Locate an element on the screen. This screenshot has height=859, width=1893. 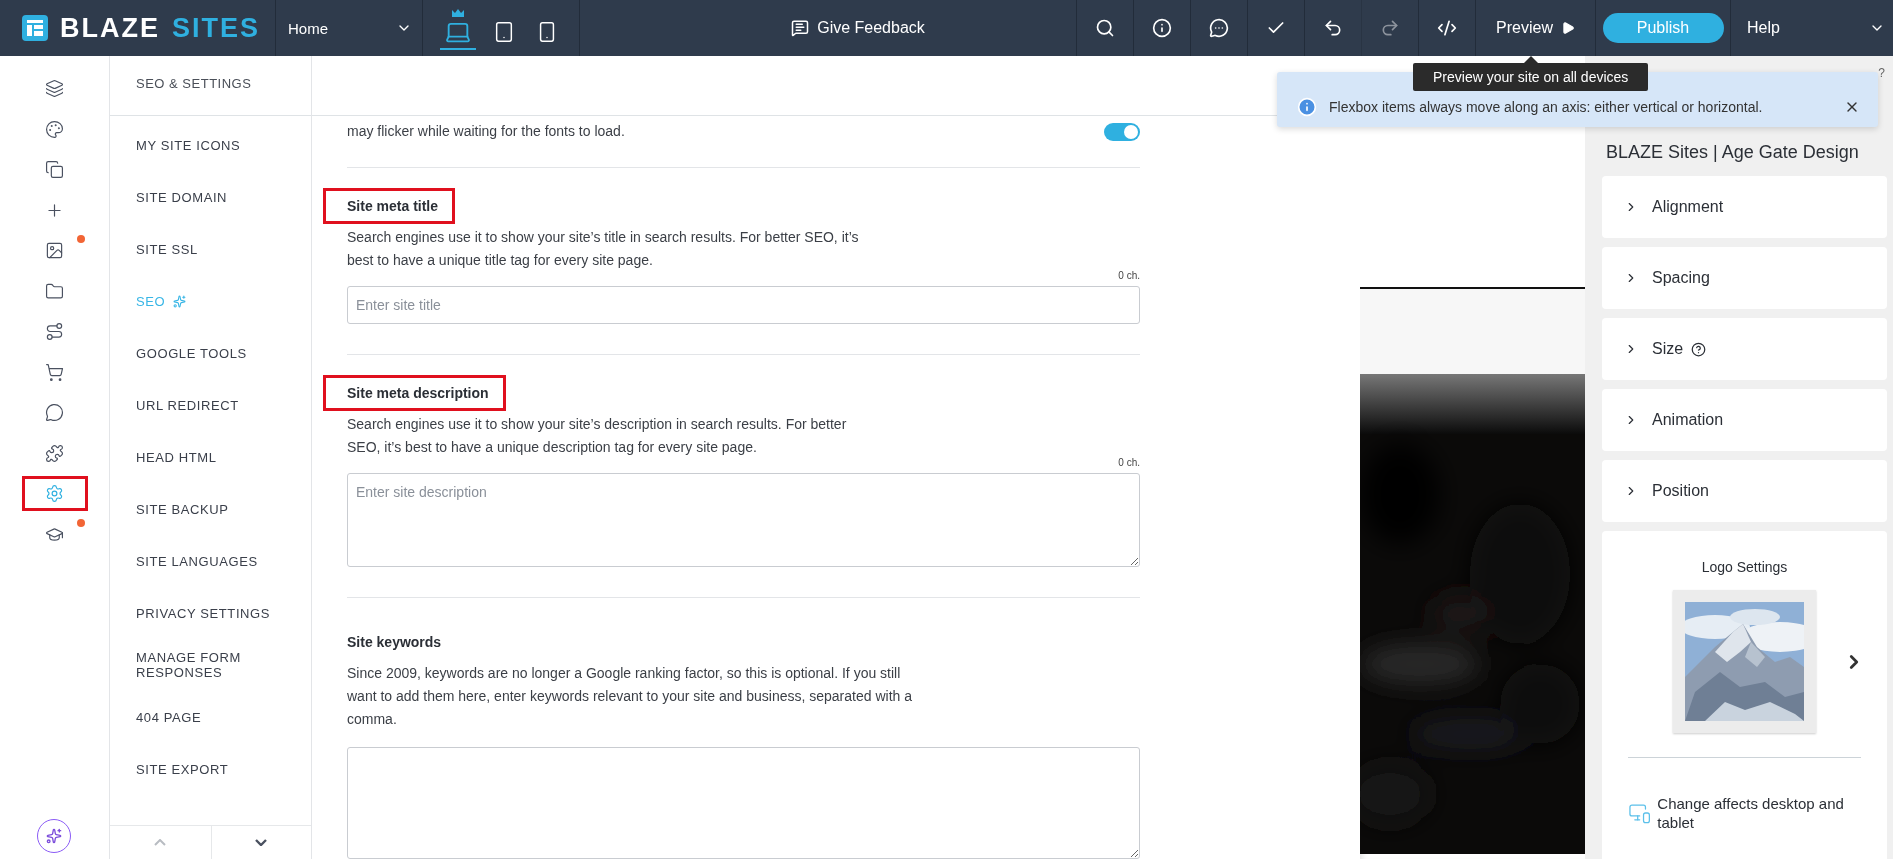
element-title: BLAZE Sites | Age Gate Design is located at coordinates (1732, 153).